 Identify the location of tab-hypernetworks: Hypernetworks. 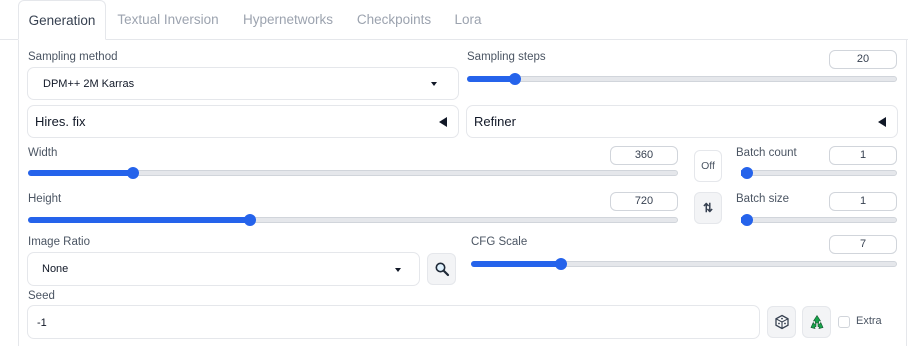
(288, 20).